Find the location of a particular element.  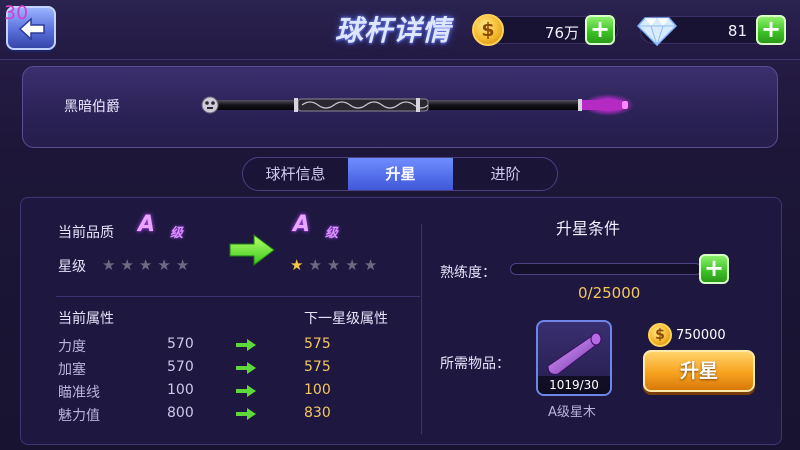

cue-name: 黑暗伯爵 is located at coordinates (92, 107).